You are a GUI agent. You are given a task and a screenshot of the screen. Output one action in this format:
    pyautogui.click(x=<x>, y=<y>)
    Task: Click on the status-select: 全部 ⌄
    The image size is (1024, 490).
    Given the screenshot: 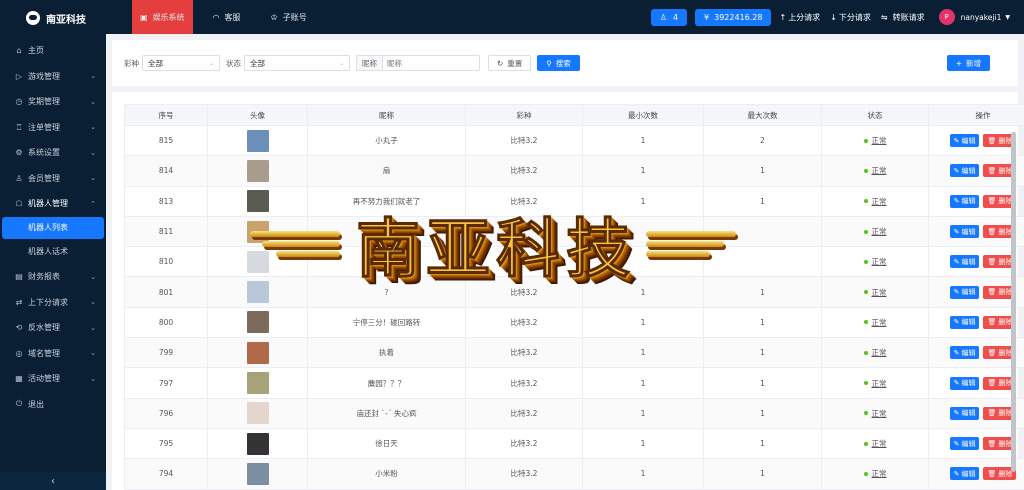 What is the action you would take?
    pyautogui.click(x=297, y=63)
    